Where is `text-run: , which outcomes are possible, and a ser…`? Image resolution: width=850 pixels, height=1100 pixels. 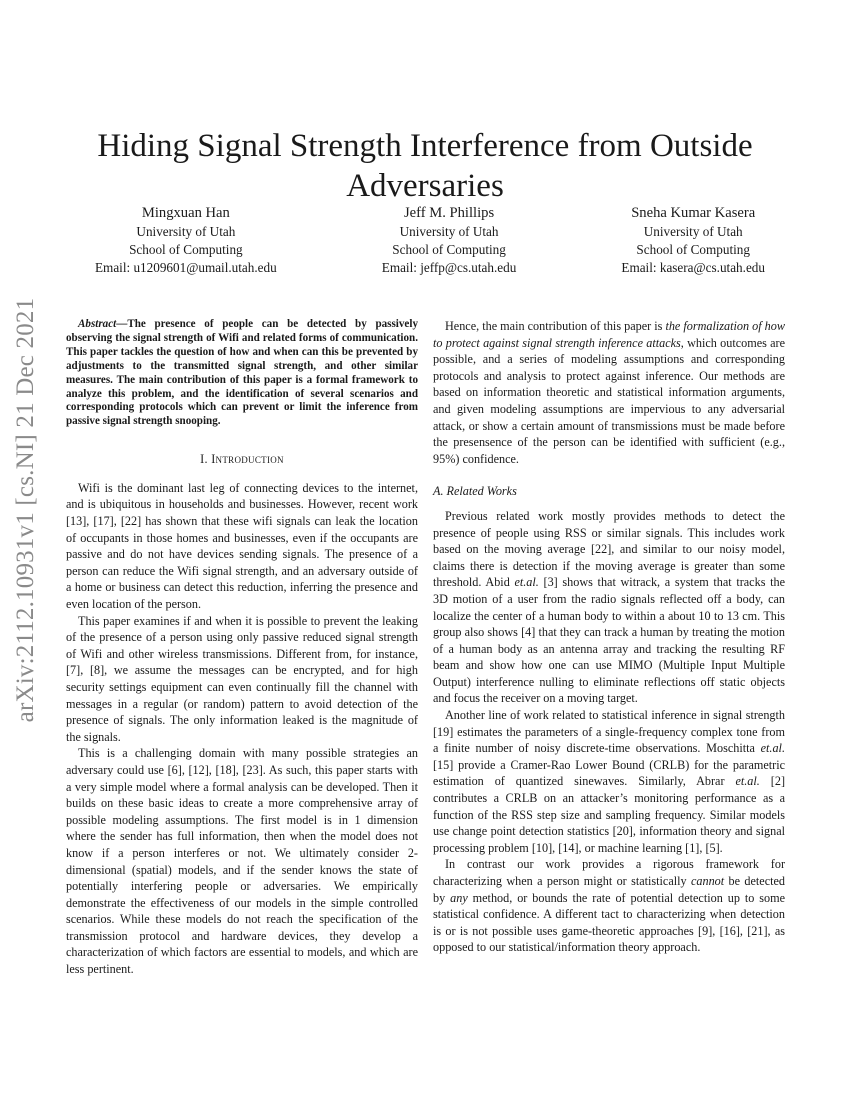 text-run: , which outcomes are possible, and a ser… is located at coordinates (609, 400).